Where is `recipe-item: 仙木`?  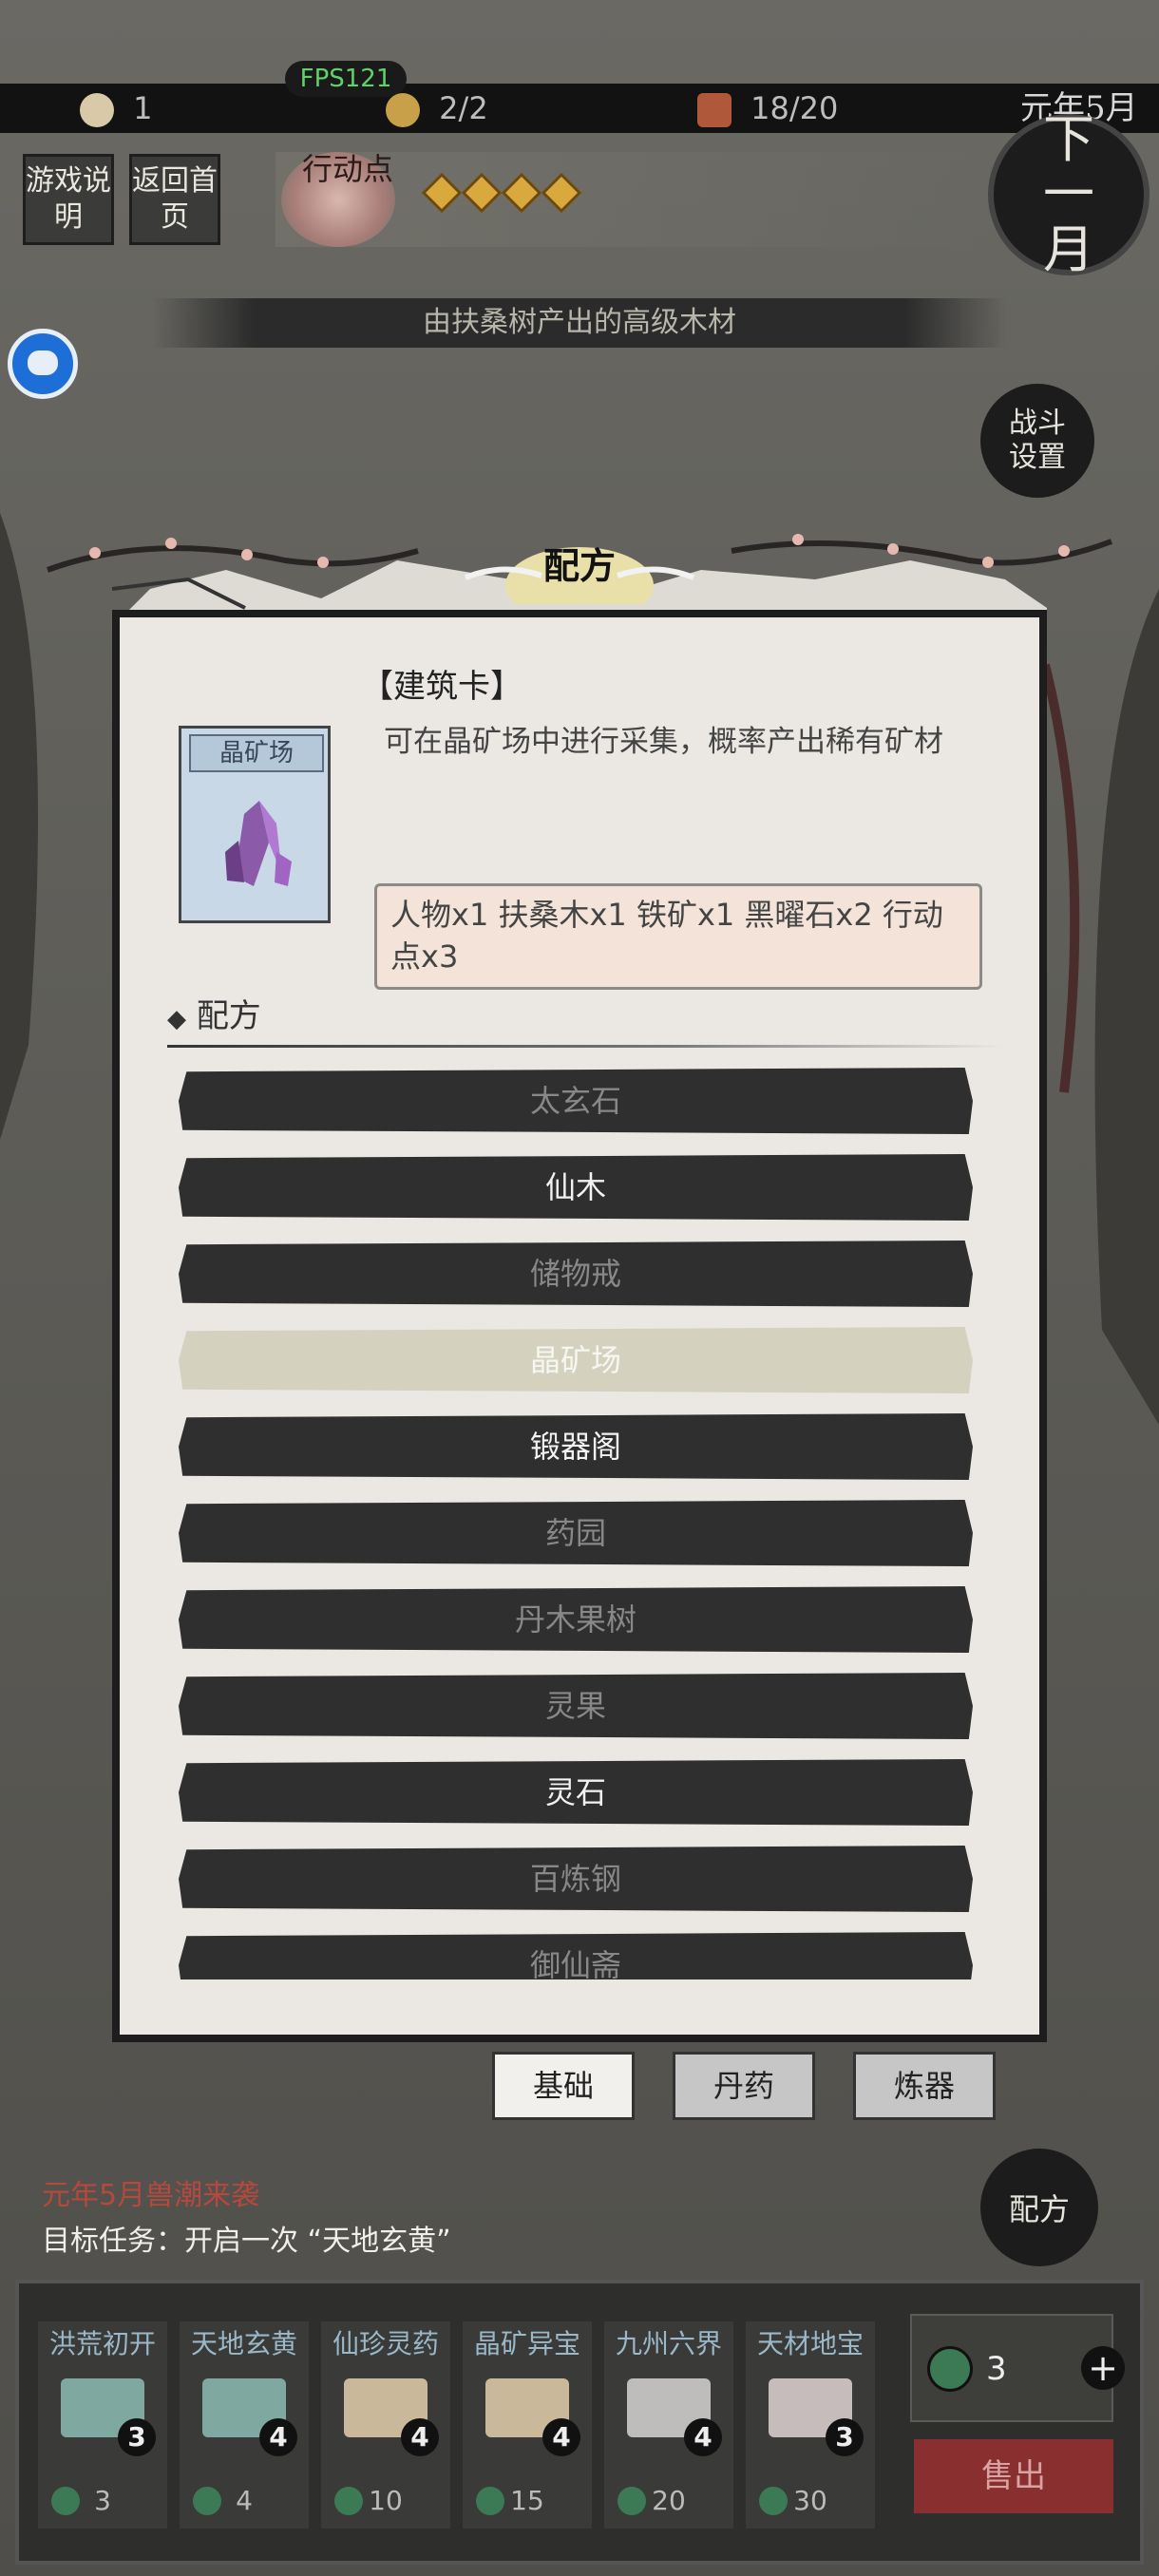
recipe-item: 仙木 is located at coordinates (576, 1187).